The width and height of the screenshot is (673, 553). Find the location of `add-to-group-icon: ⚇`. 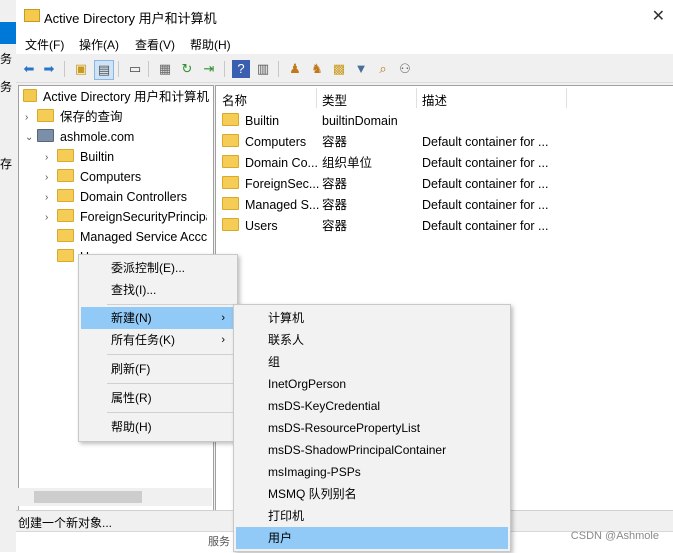

add-to-group-icon: ⚇ is located at coordinates (405, 69).